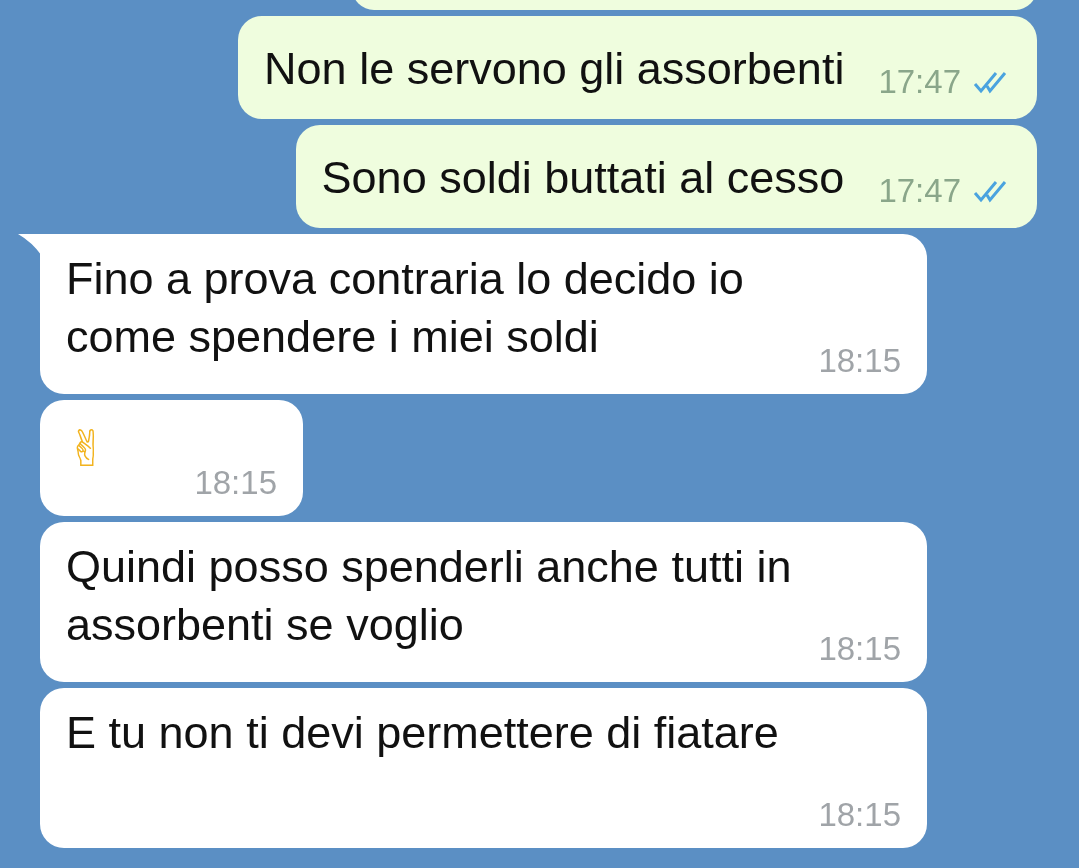  I want to click on message-text: E tu non ti devi permettere di fiatare, so click(422, 733).